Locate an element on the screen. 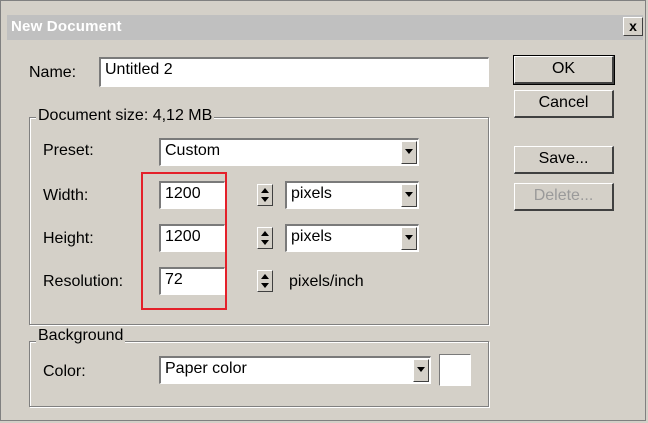 Image resolution: width=648 pixels, height=423 pixels. preset-label: Preset: is located at coordinates (68, 150).